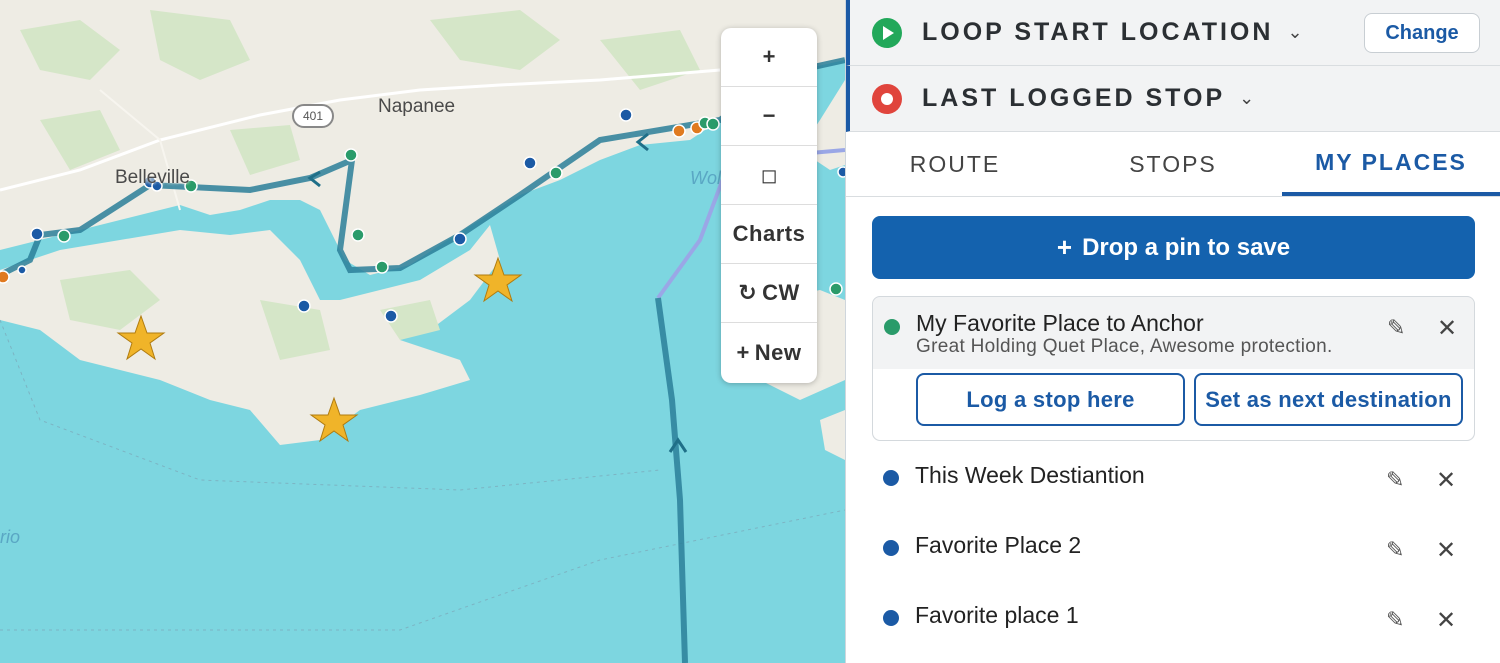 The height and width of the screenshot is (663, 1500). What do you see at coordinates (997, 615) in the screenshot?
I see `place-name: Favorite place 1` at bounding box center [997, 615].